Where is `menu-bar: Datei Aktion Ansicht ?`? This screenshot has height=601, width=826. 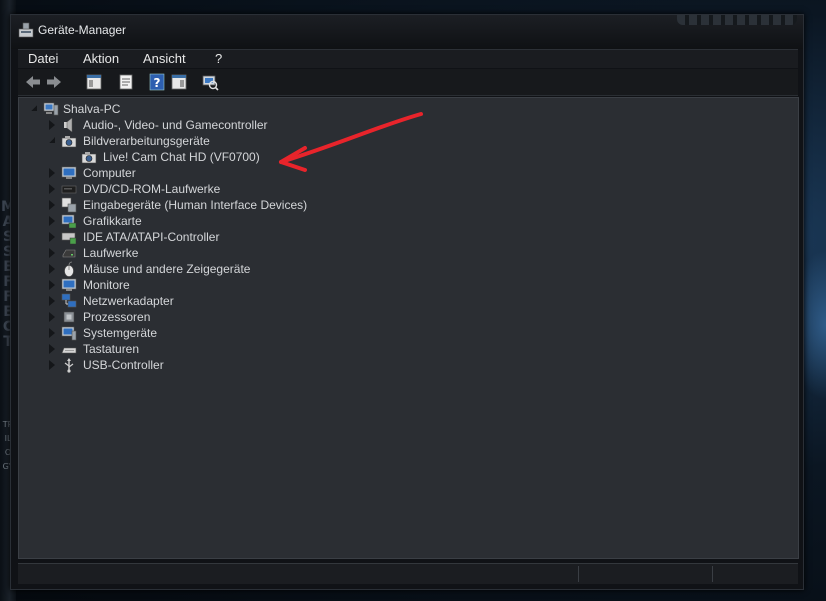
menu-bar: Datei Aktion Ansicht ? is located at coordinates (408, 58).